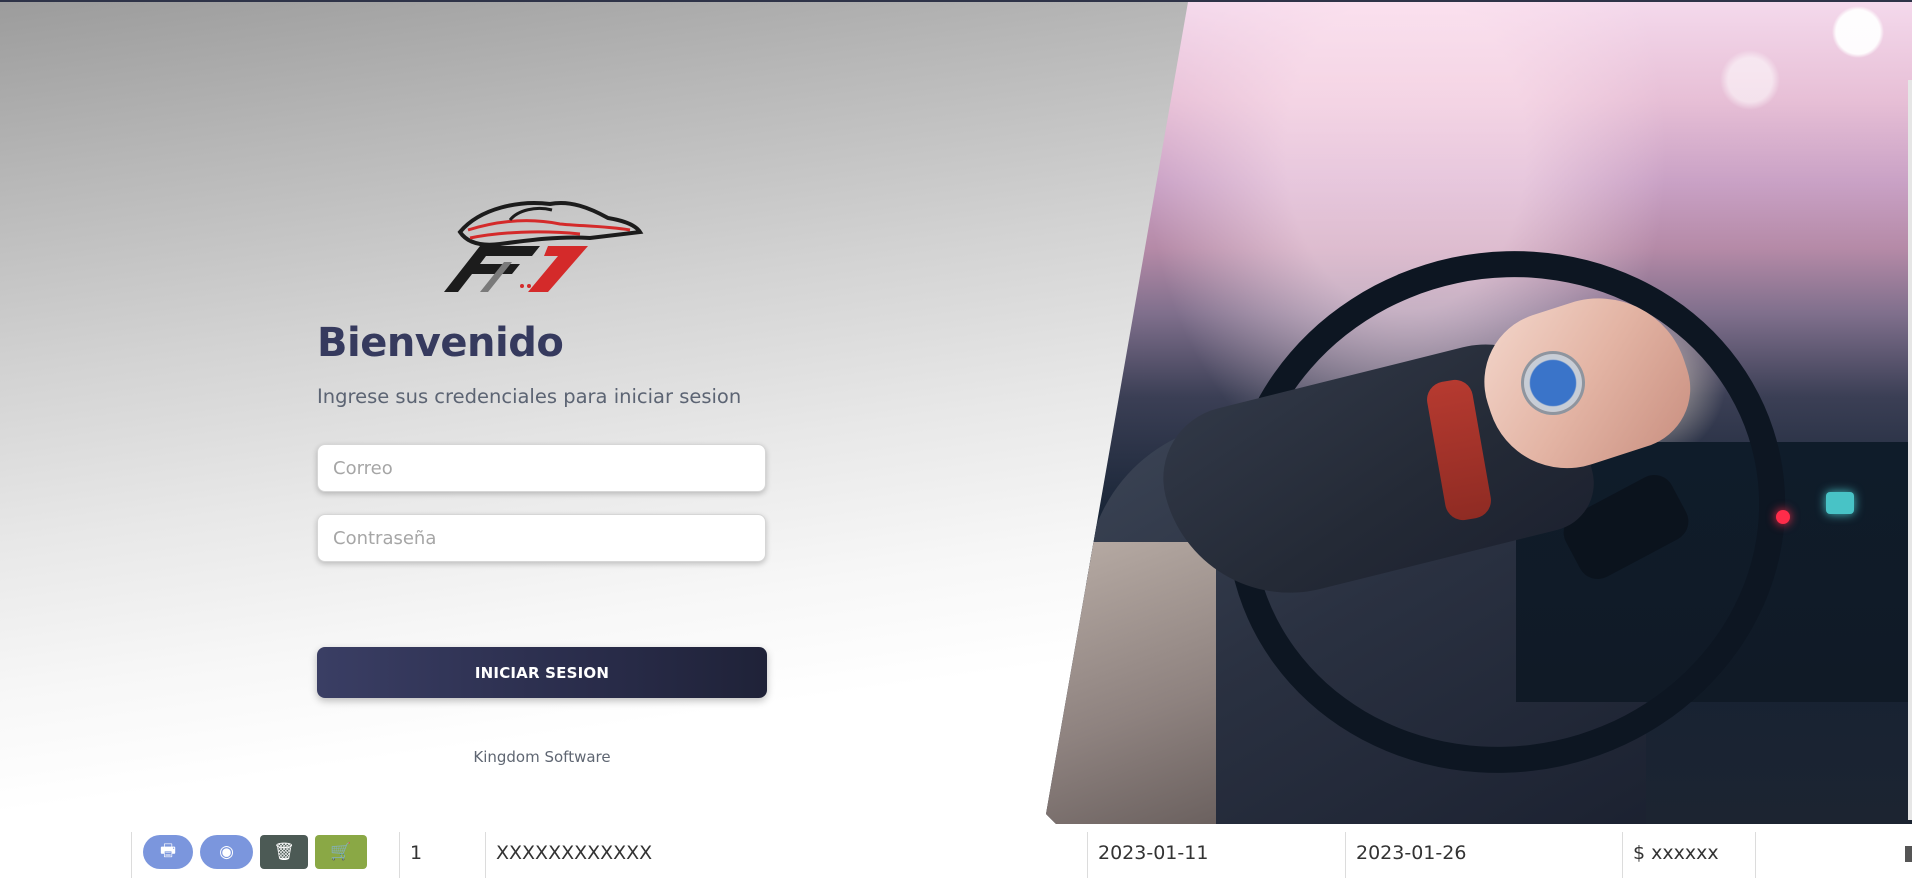 The width and height of the screenshot is (1912, 882). What do you see at coordinates (1411, 853) in the screenshot?
I see `row-date-end: 2023-01-26` at bounding box center [1411, 853].